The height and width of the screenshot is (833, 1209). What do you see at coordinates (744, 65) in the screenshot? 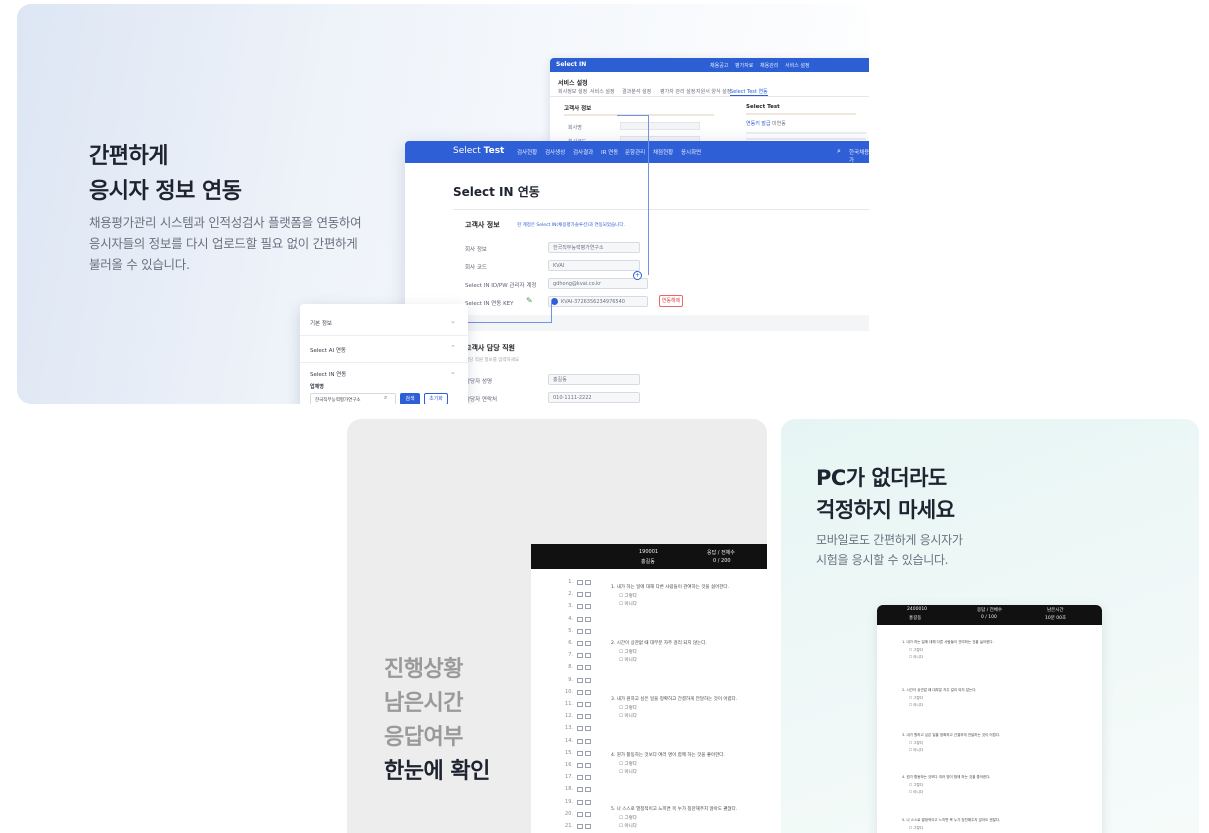
I see `select-in-nav-2: 평가자료` at bounding box center [744, 65].